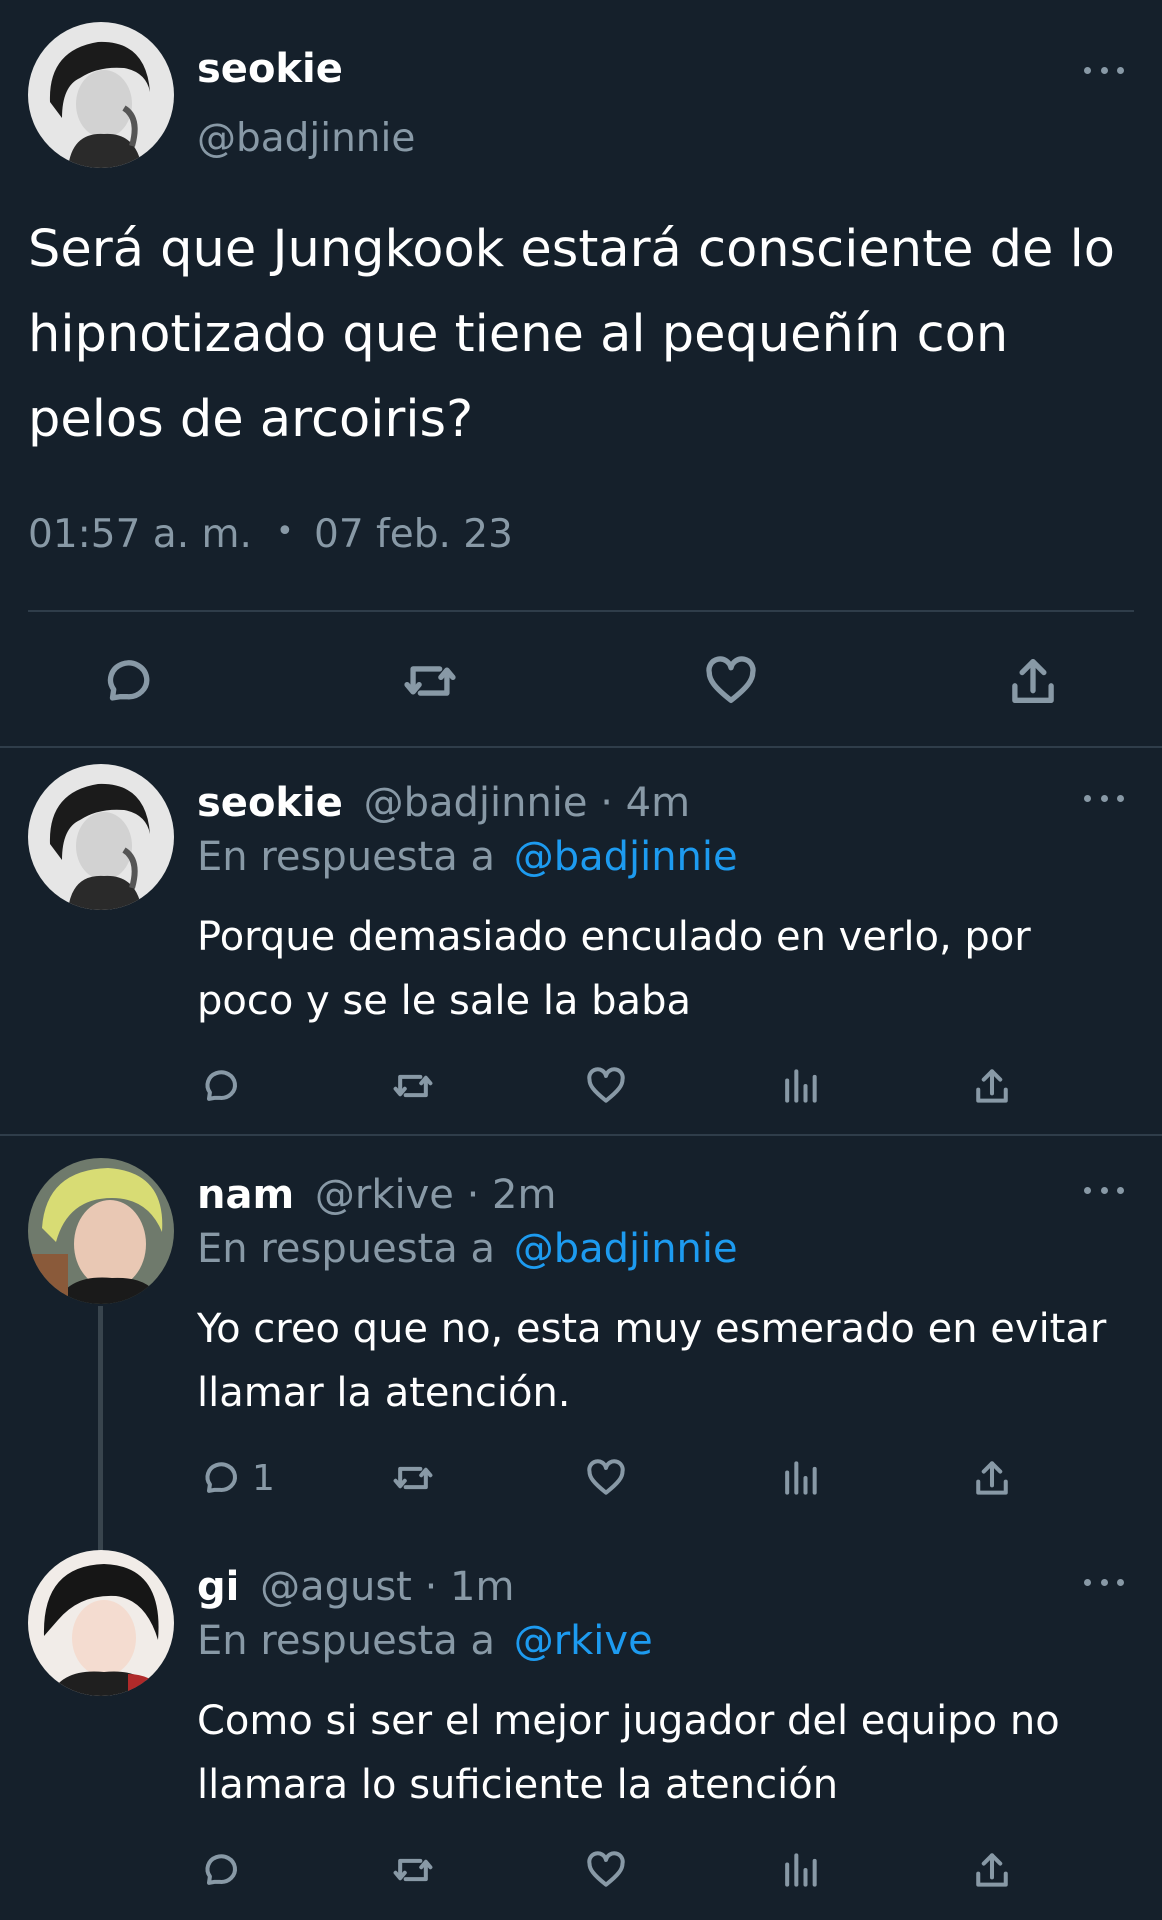  What do you see at coordinates (336, 1587) in the screenshot?
I see `handle: @agust` at bounding box center [336, 1587].